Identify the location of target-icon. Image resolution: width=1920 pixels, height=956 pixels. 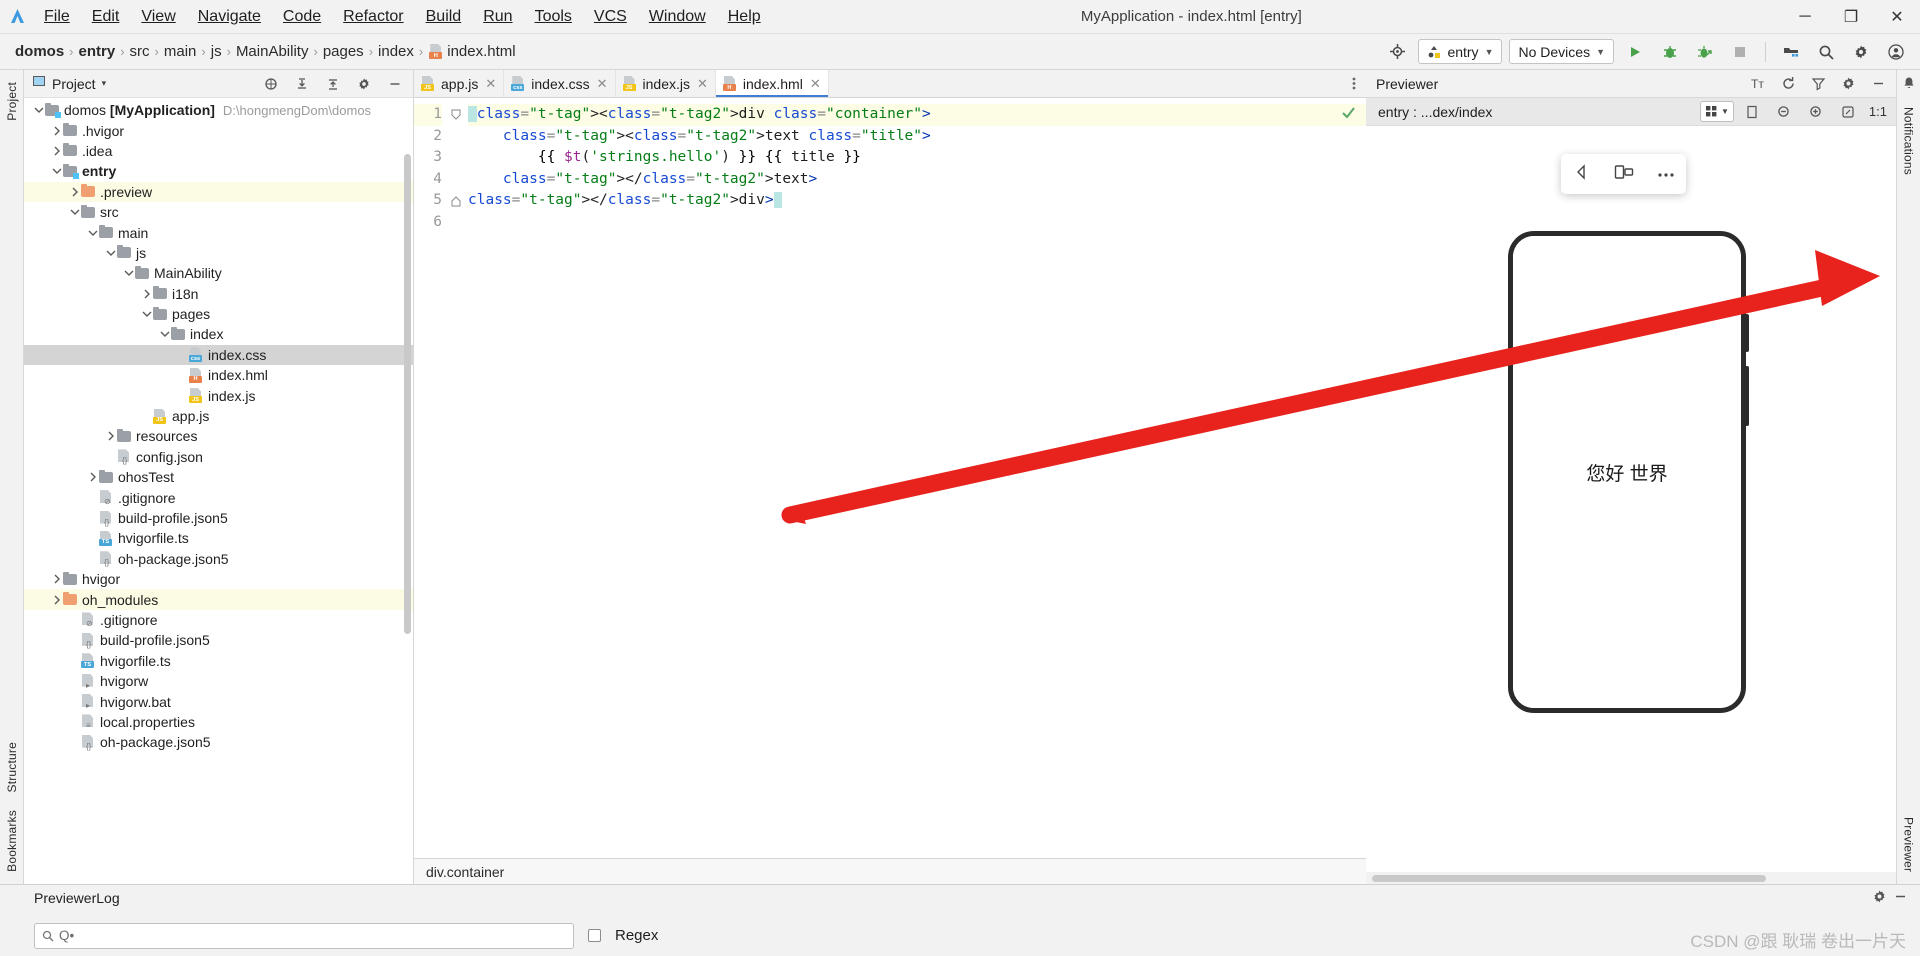
(1397, 52).